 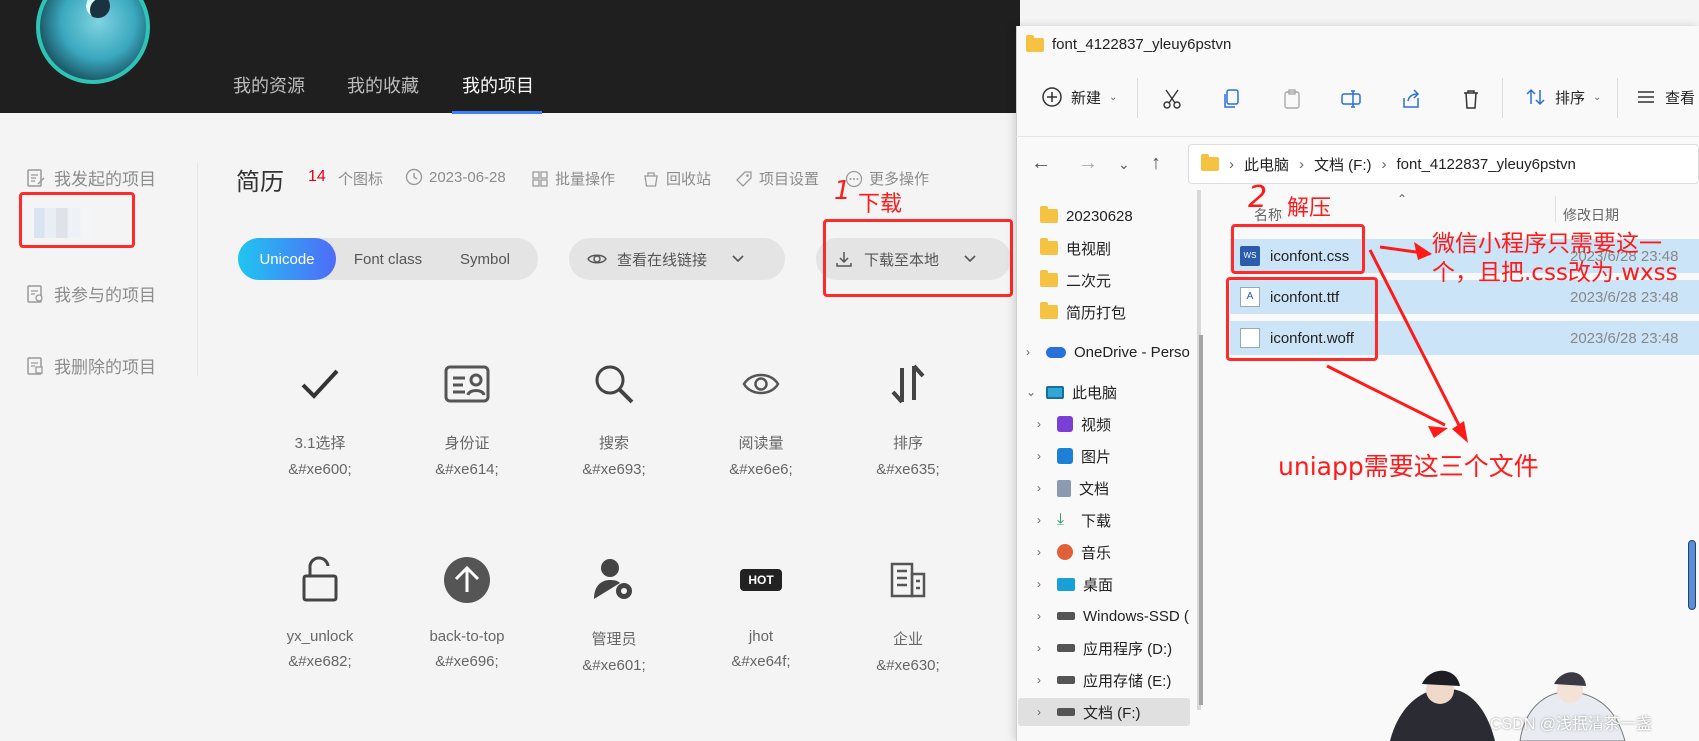 I want to click on sort-button: 排序 ⌄, so click(x=1563, y=97).